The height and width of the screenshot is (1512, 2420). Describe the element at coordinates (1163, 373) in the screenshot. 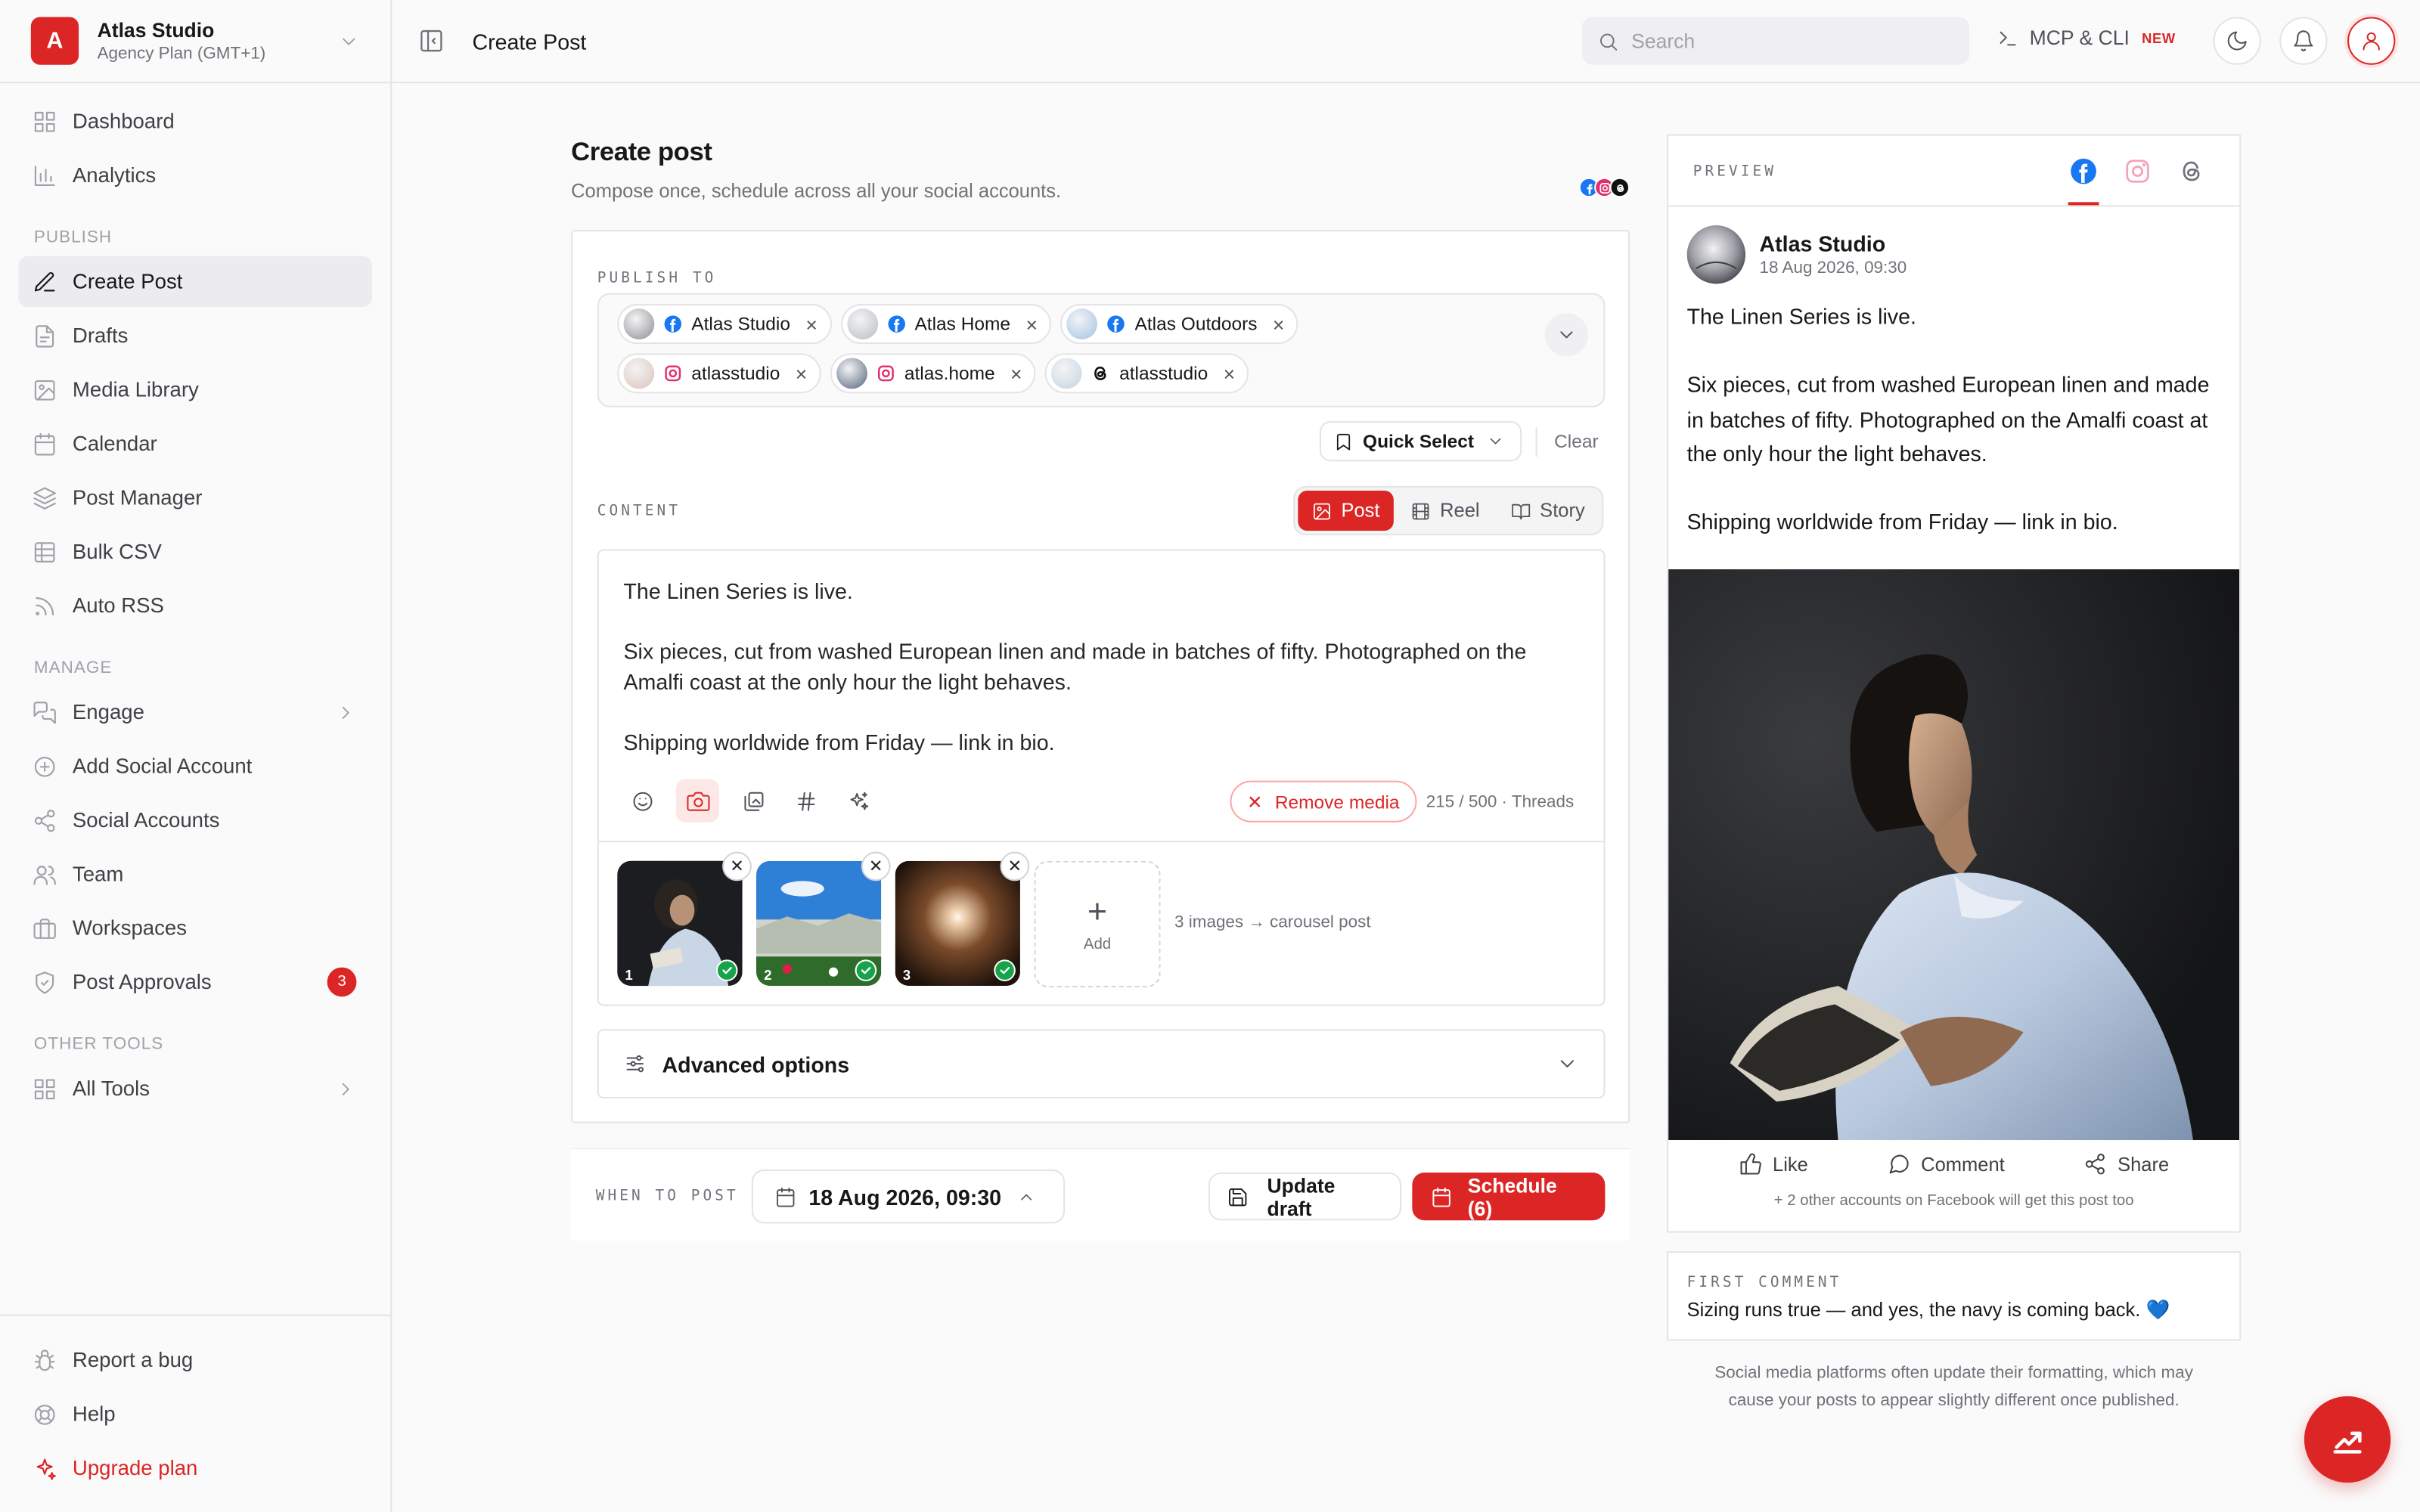

I see `account-name: atlasstudio` at that location.